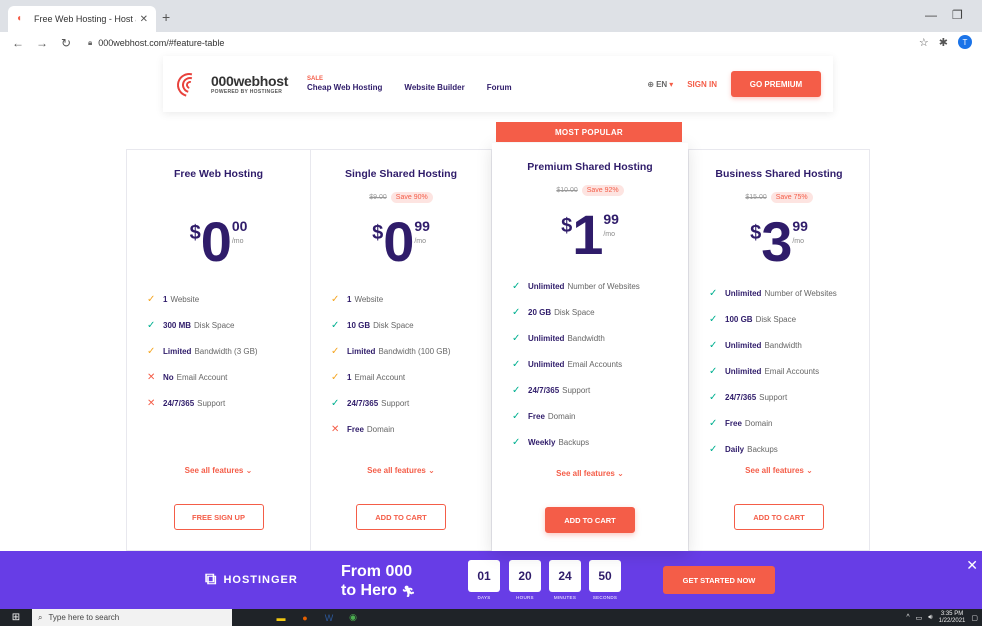  Describe the element at coordinates (776, 84) in the screenshot. I see `go-premium-button: GO PREMIUM` at that location.